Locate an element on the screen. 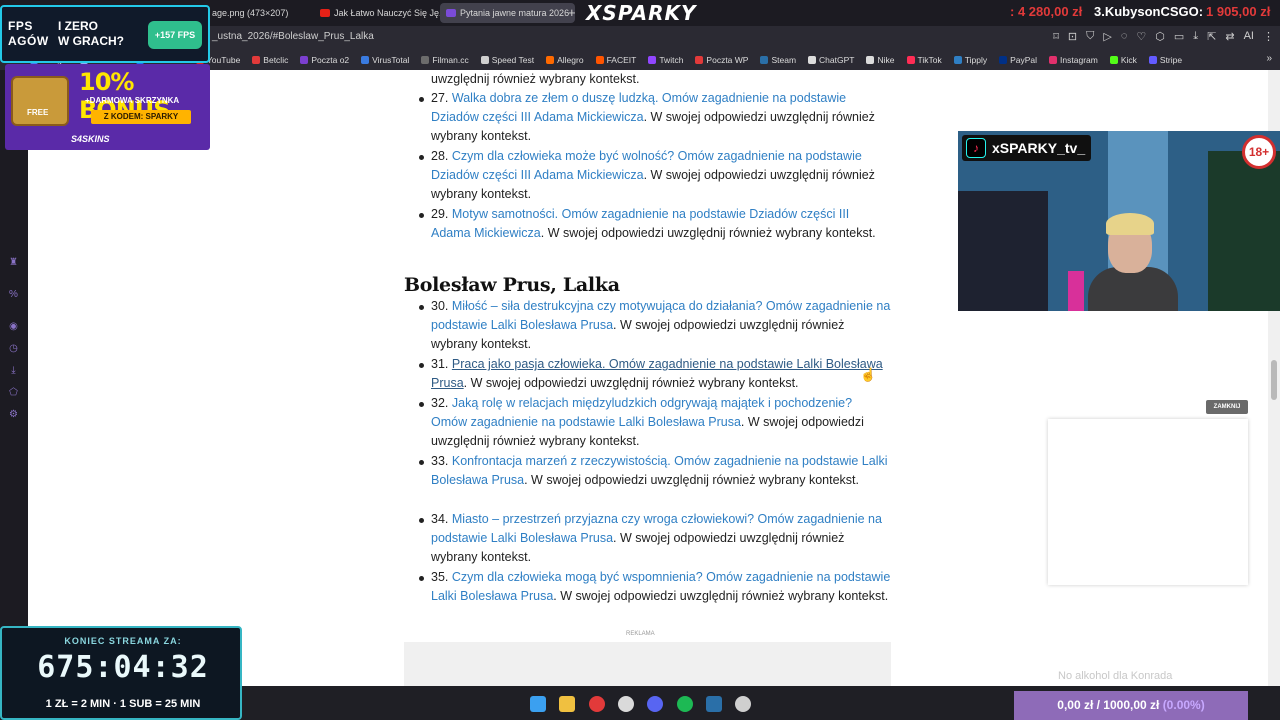 Image resolution: width=1280 pixels, height=720 pixels. wallet-icon: ▭ is located at coordinates (1179, 36).